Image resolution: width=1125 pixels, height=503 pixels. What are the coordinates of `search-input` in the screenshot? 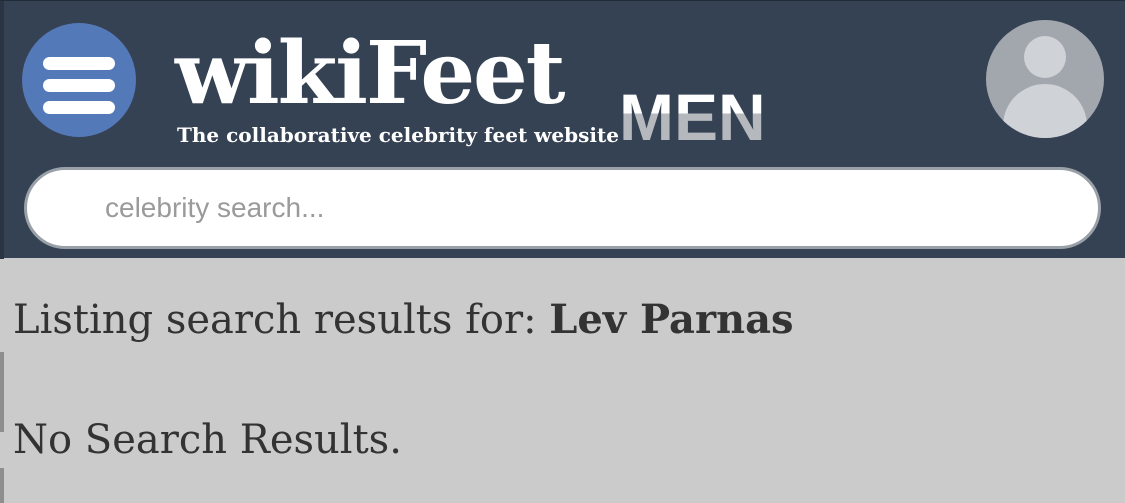 It's located at (555, 208).